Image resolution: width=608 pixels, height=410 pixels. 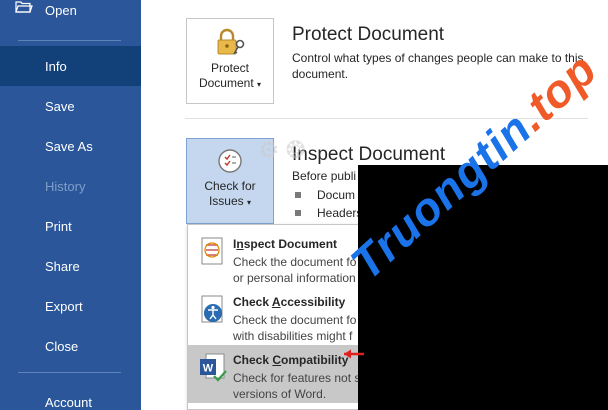 I want to click on sidebar-item-save-as: Save As, so click(x=70, y=146).